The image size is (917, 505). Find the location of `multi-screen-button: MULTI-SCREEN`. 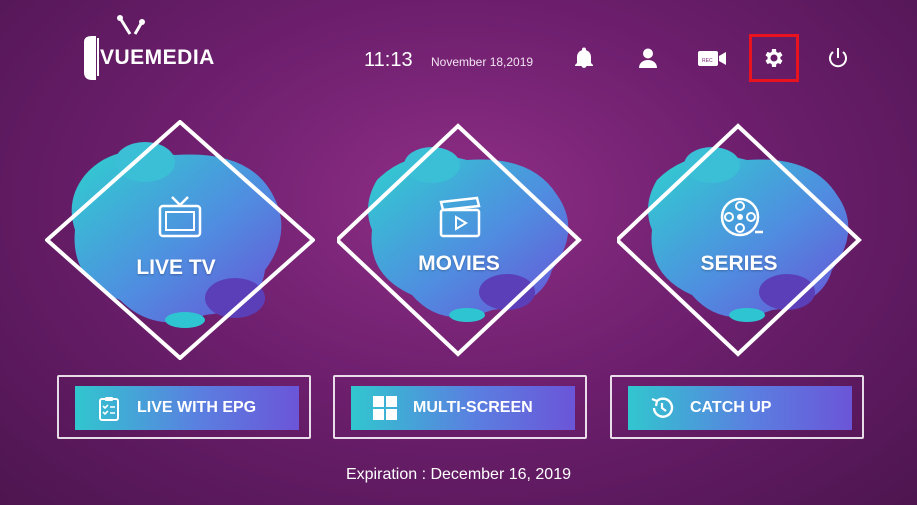

multi-screen-button: MULTI-SCREEN is located at coordinates (463, 408).